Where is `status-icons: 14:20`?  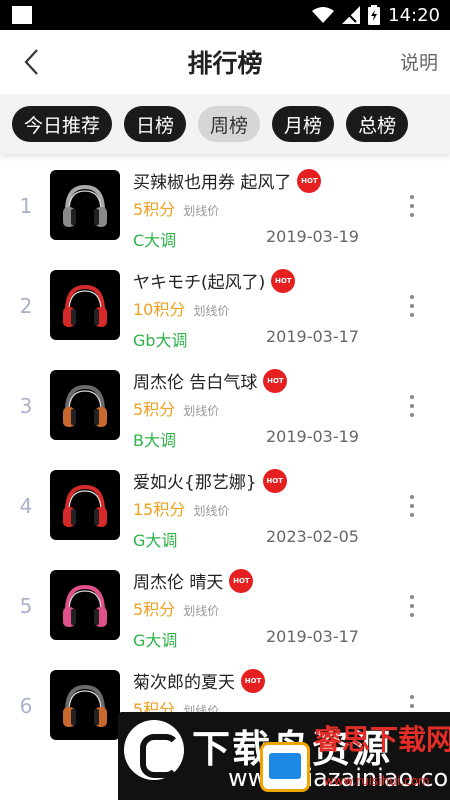
status-icons: 14:20 is located at coordinates (376, 15).